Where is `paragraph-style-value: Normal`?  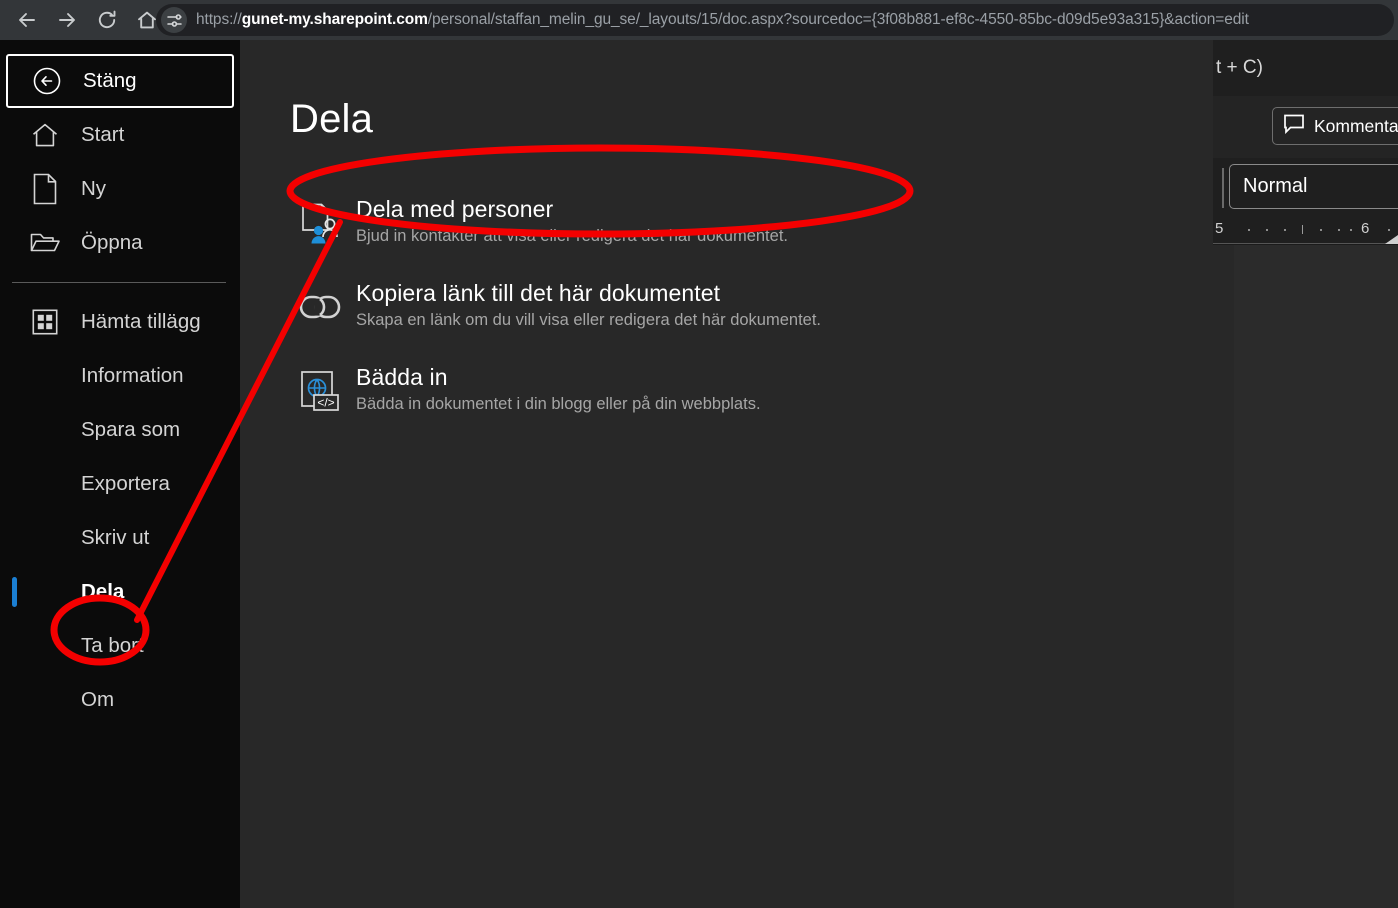
paragraph-style-value: Normal is located at coordinates (1275, 186).